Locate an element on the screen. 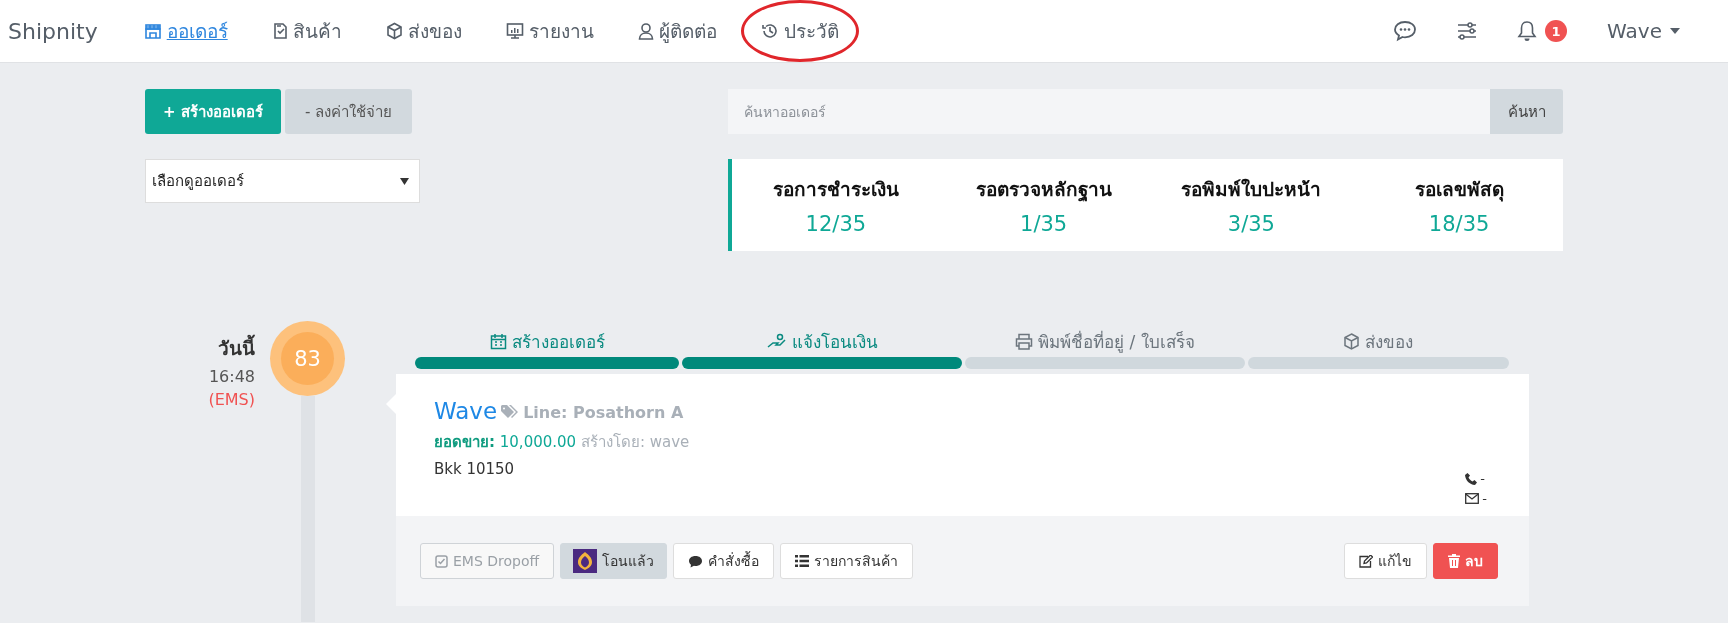  created-by-label: สร้างโดย: wave is located at coordinates (635, 442).